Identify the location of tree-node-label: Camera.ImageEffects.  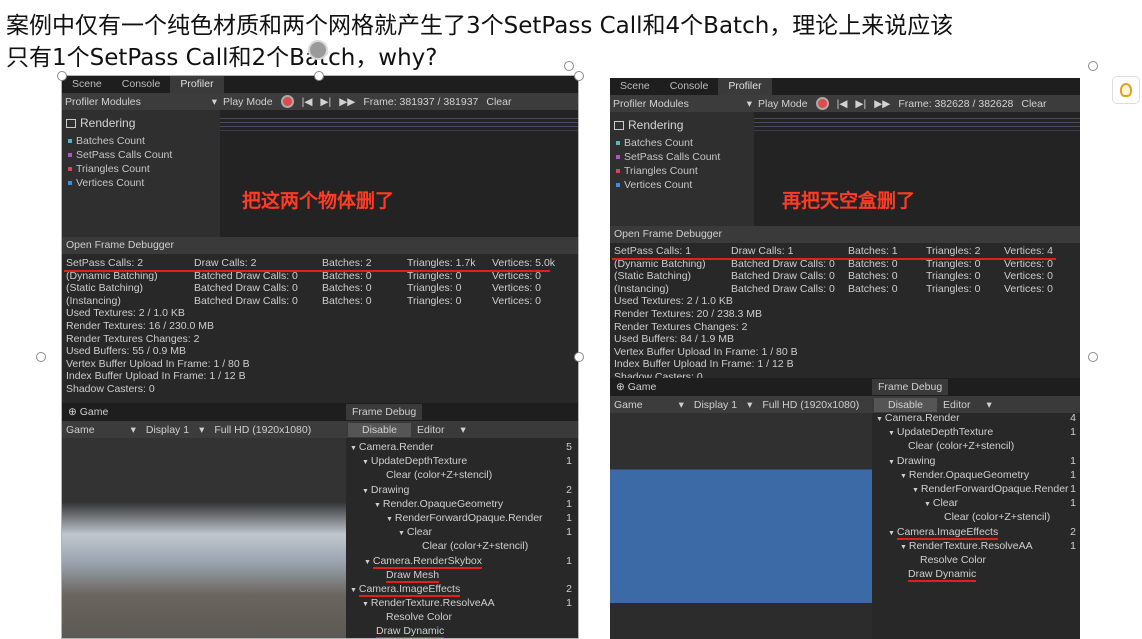
(947, 532).